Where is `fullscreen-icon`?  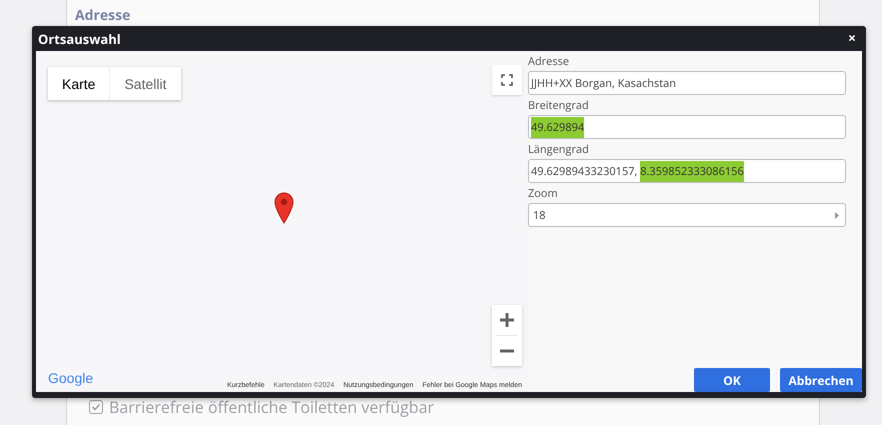
fullscreen-icon is located at coordinates (507, 80).